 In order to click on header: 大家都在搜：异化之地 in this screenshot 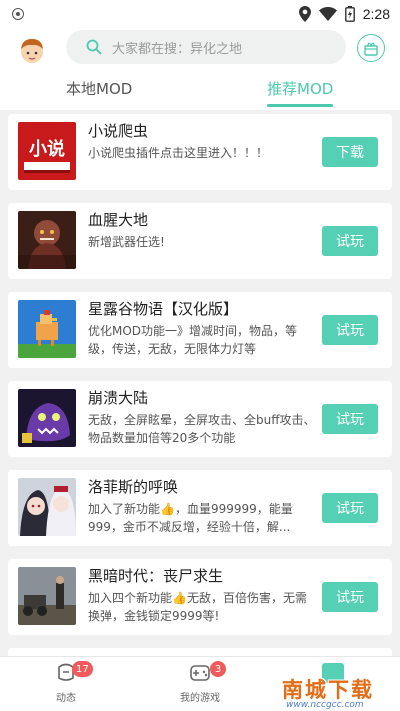, I will do `click(200, 50)`.